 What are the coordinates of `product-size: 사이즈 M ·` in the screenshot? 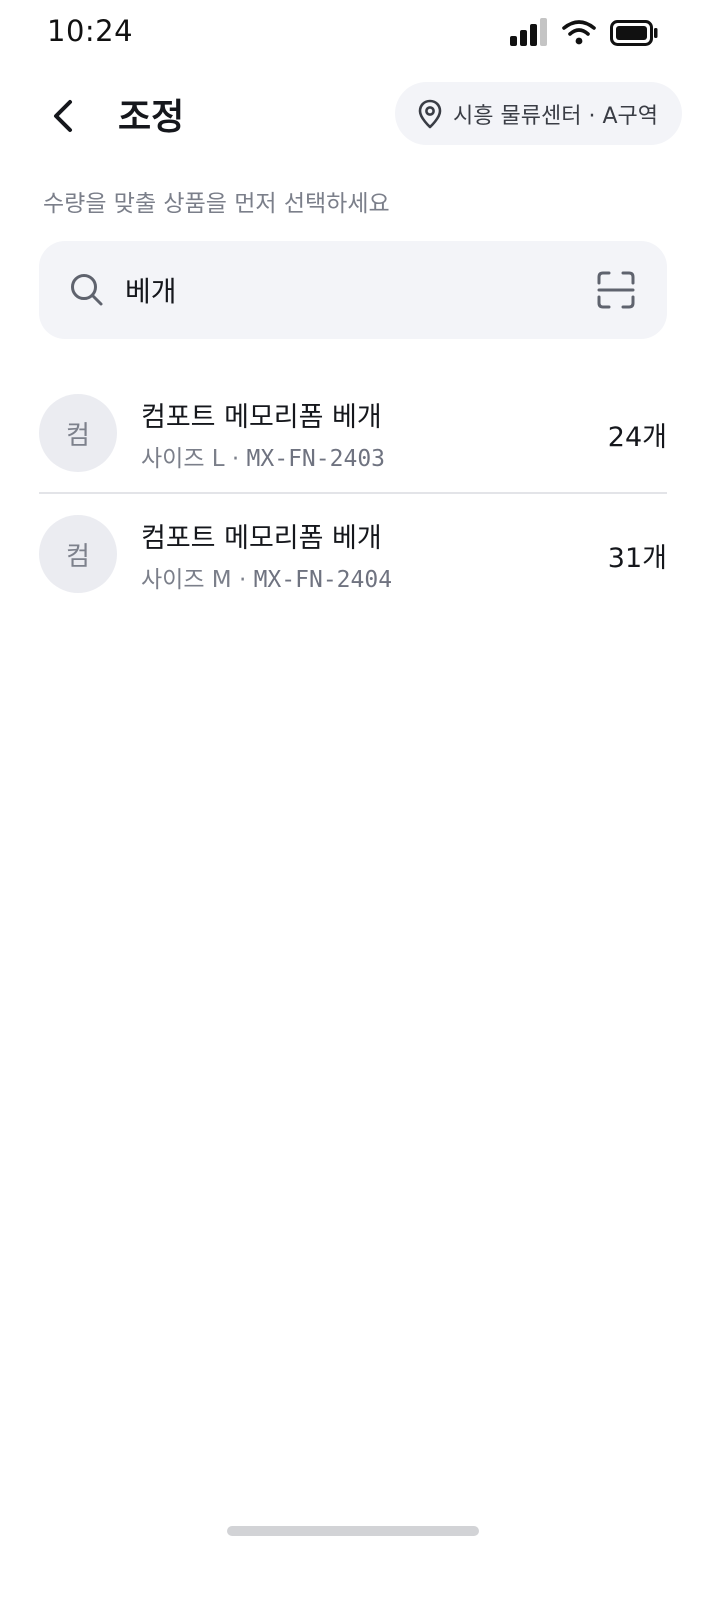 It's located at (197, 580).